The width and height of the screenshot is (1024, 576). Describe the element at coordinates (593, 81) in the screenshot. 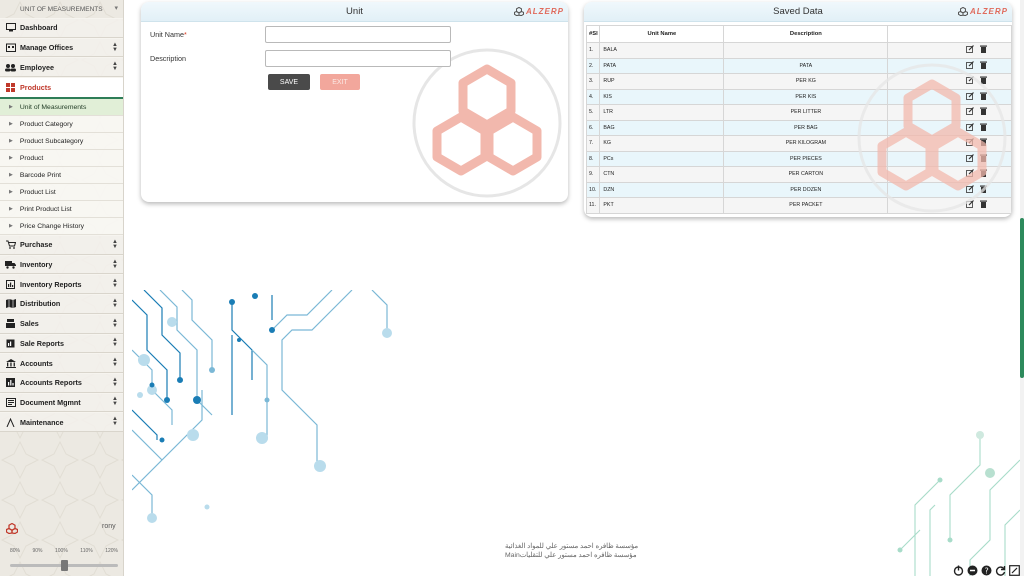

I see `cell-sl: 3.` at that location.